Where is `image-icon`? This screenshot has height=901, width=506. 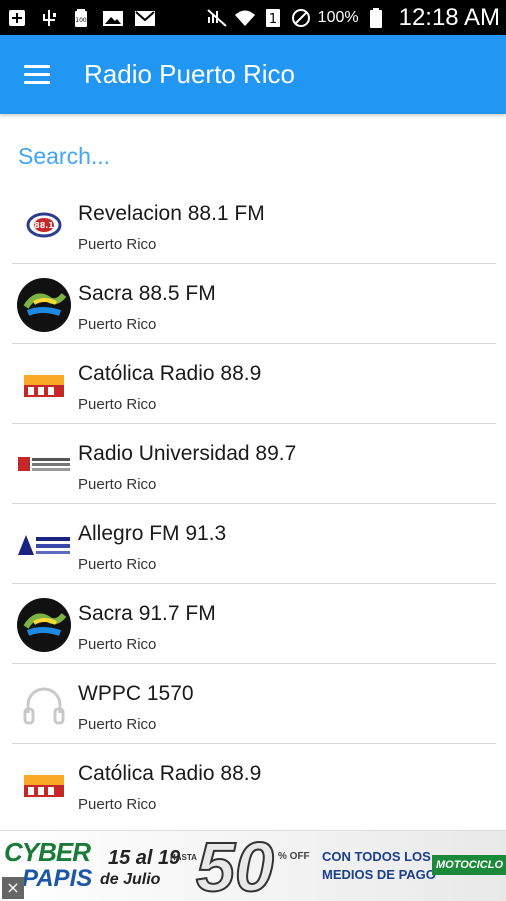 image-icon is located at coordinates (113, 18).